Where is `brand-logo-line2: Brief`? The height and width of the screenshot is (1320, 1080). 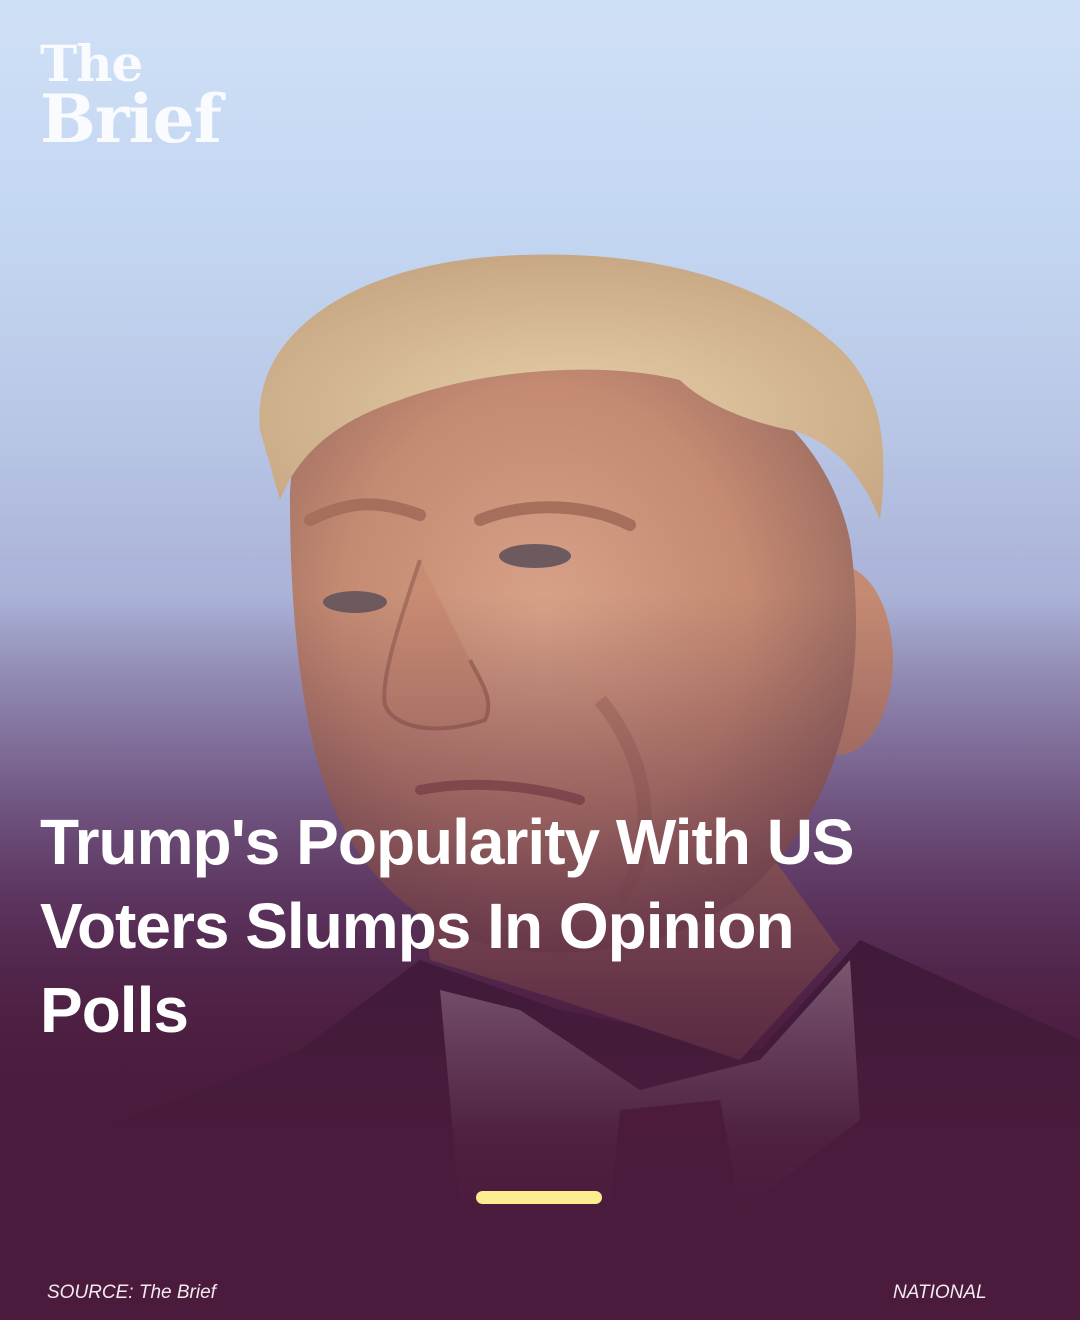 brand-logo-line2: Brief is located at coordinates (131, 118).